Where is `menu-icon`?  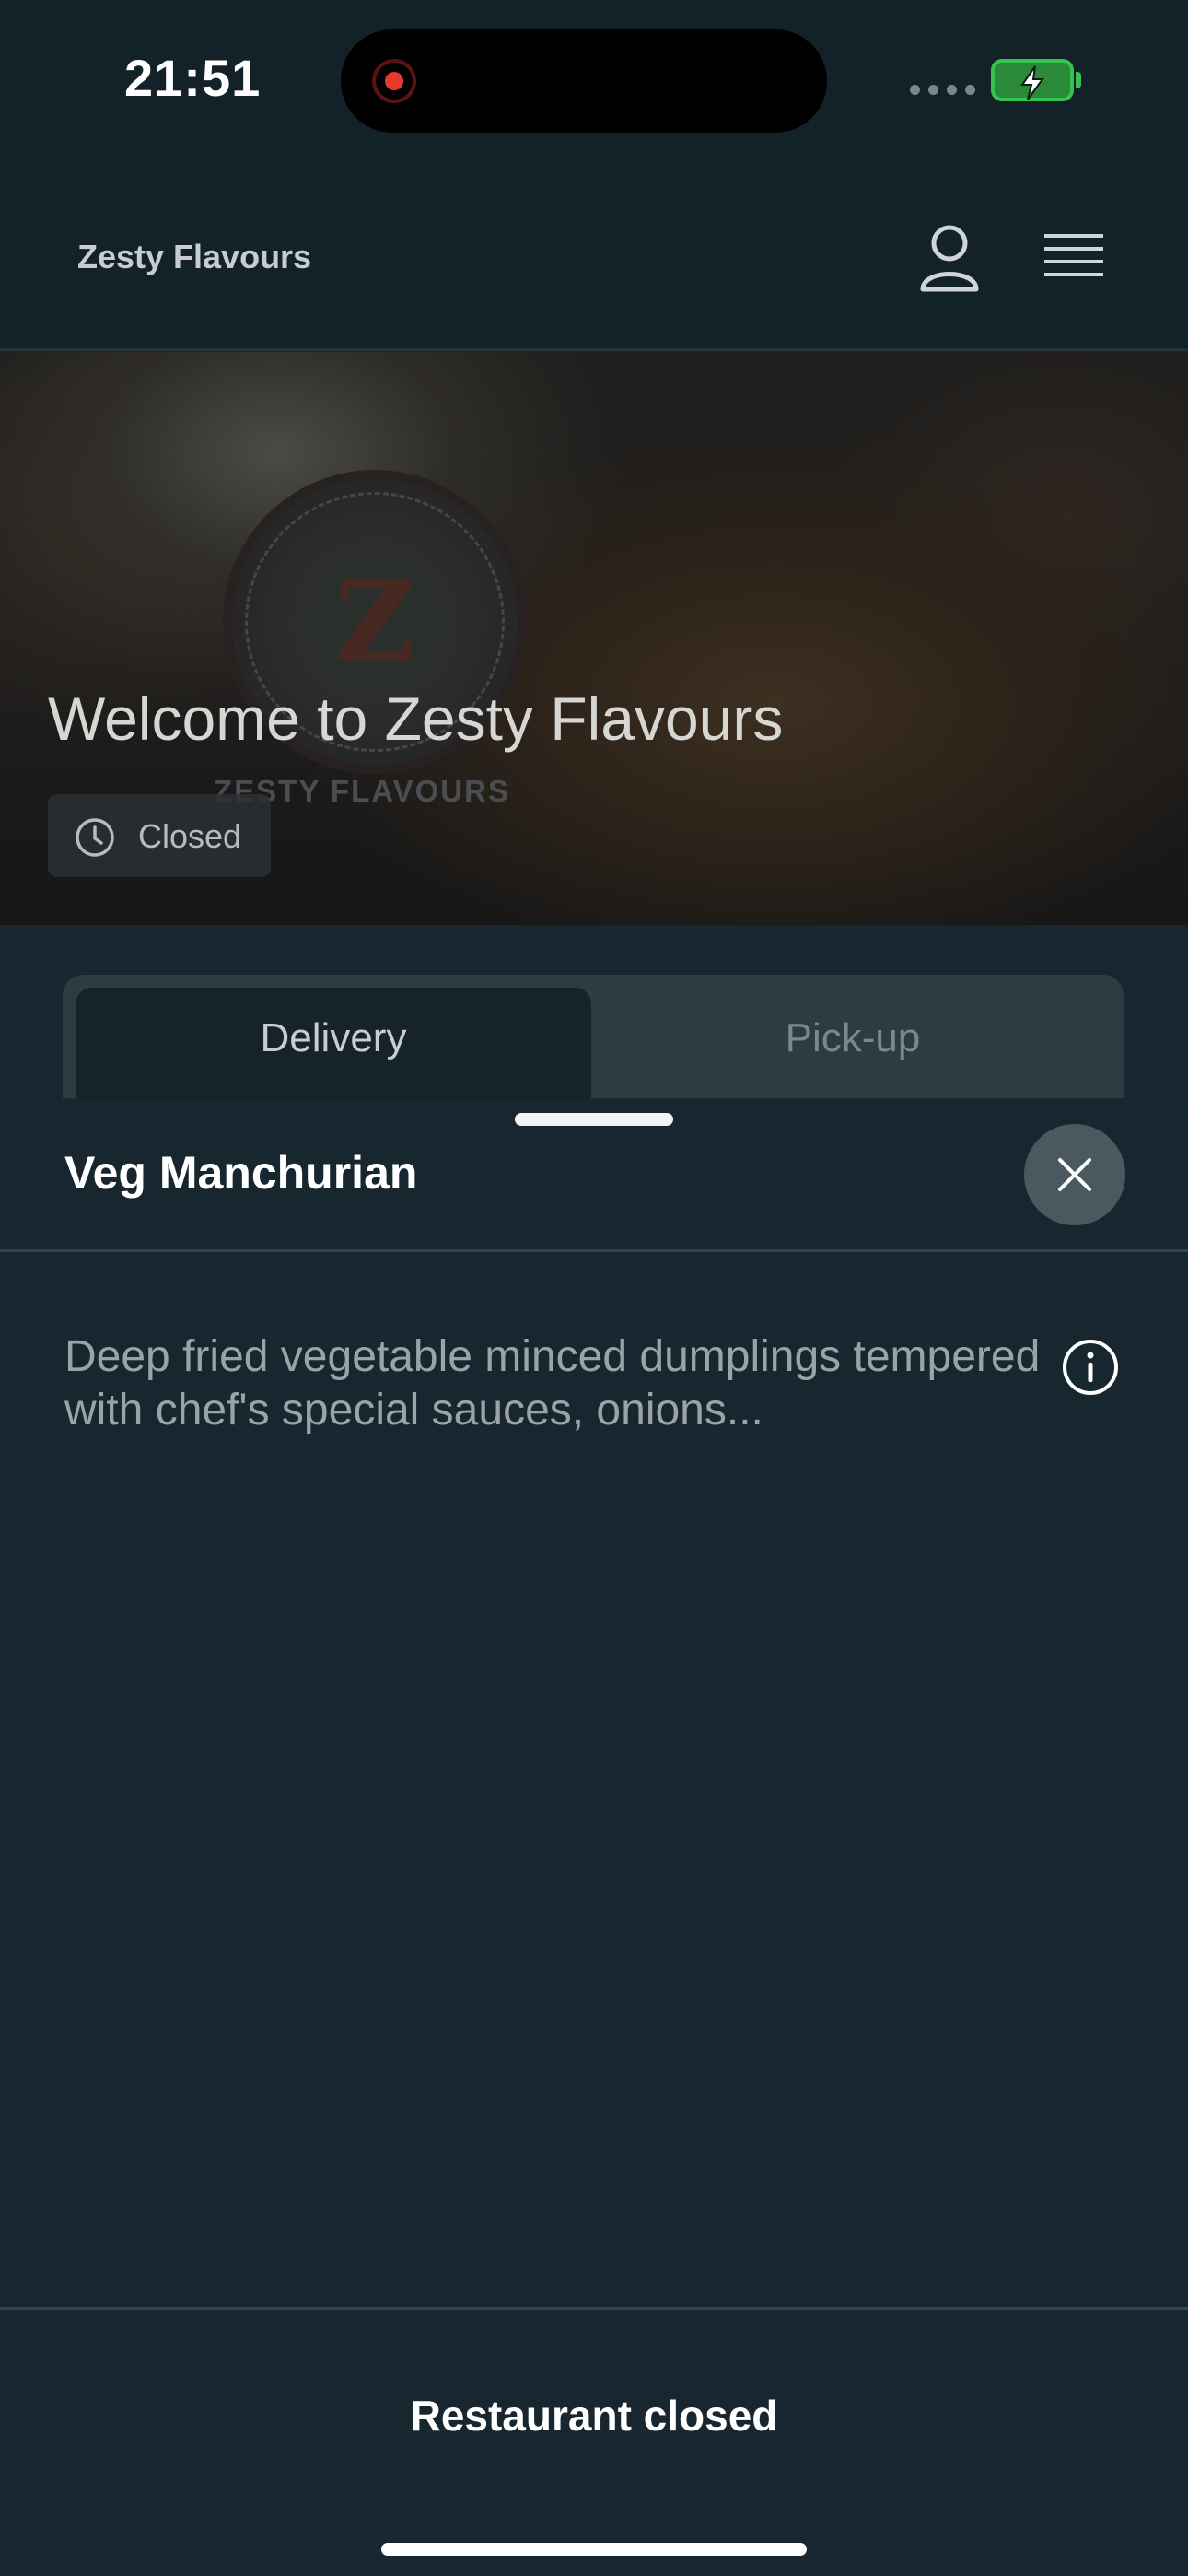
menu-icon is located at coordinates (1073, 258).